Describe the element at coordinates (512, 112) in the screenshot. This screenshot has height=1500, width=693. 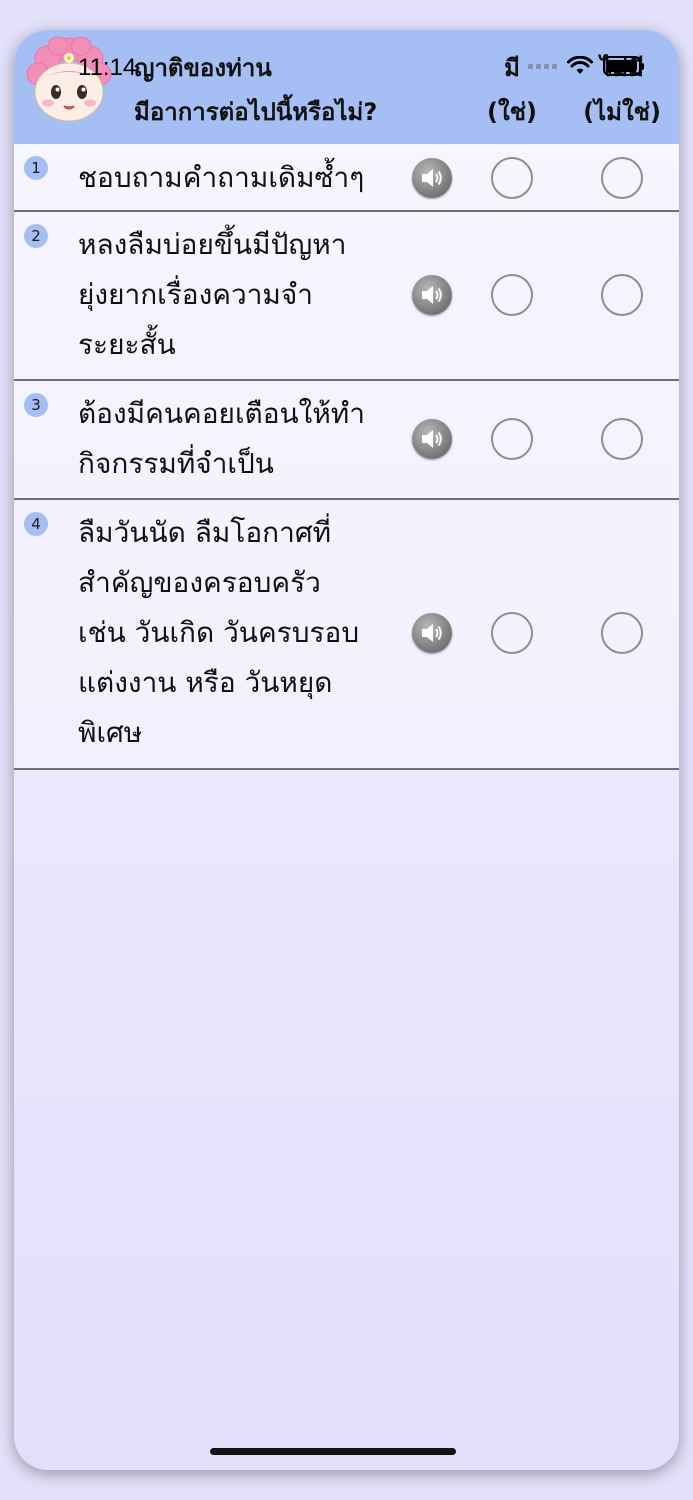
I see `column-yes-line2: (ใช่)` at that location.